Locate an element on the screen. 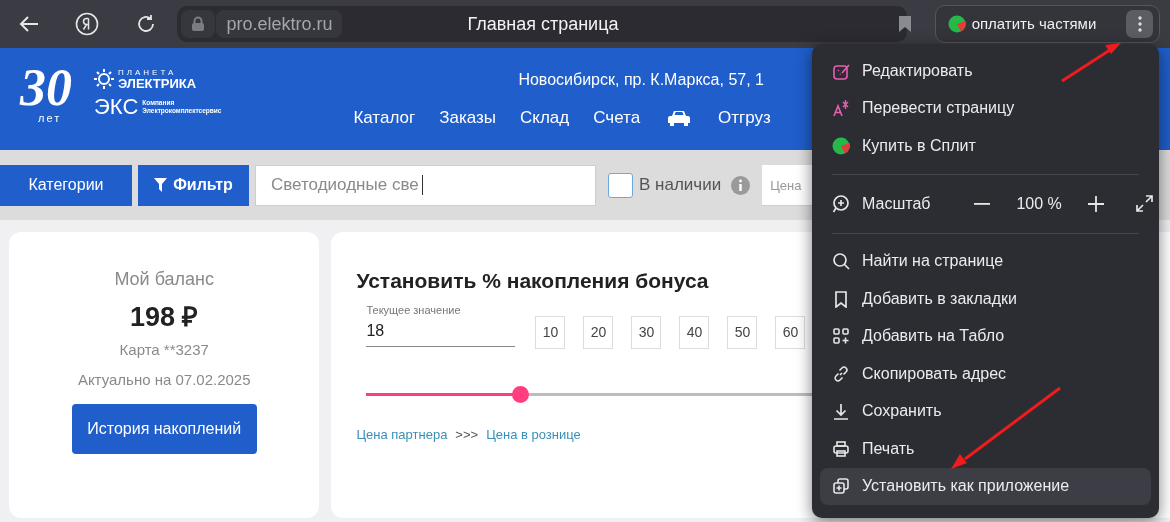  menu-item: Установить как приложение is located at coordinates (985, 486).